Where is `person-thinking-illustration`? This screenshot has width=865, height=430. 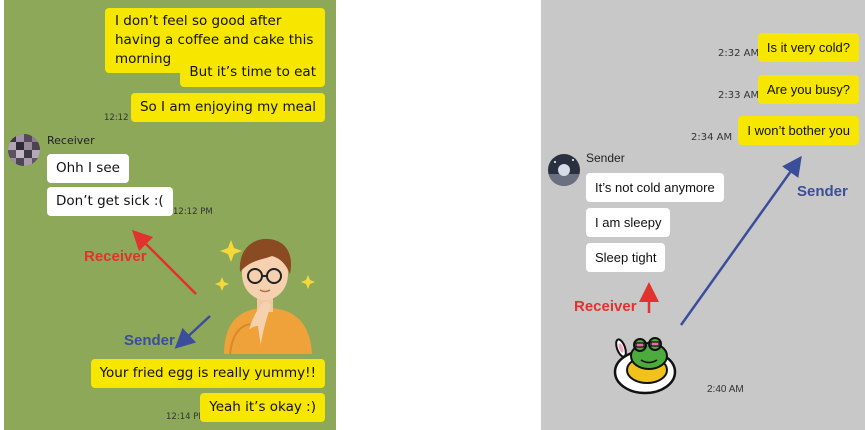 person-thinking-illustration is located at coordinates (265, 296).